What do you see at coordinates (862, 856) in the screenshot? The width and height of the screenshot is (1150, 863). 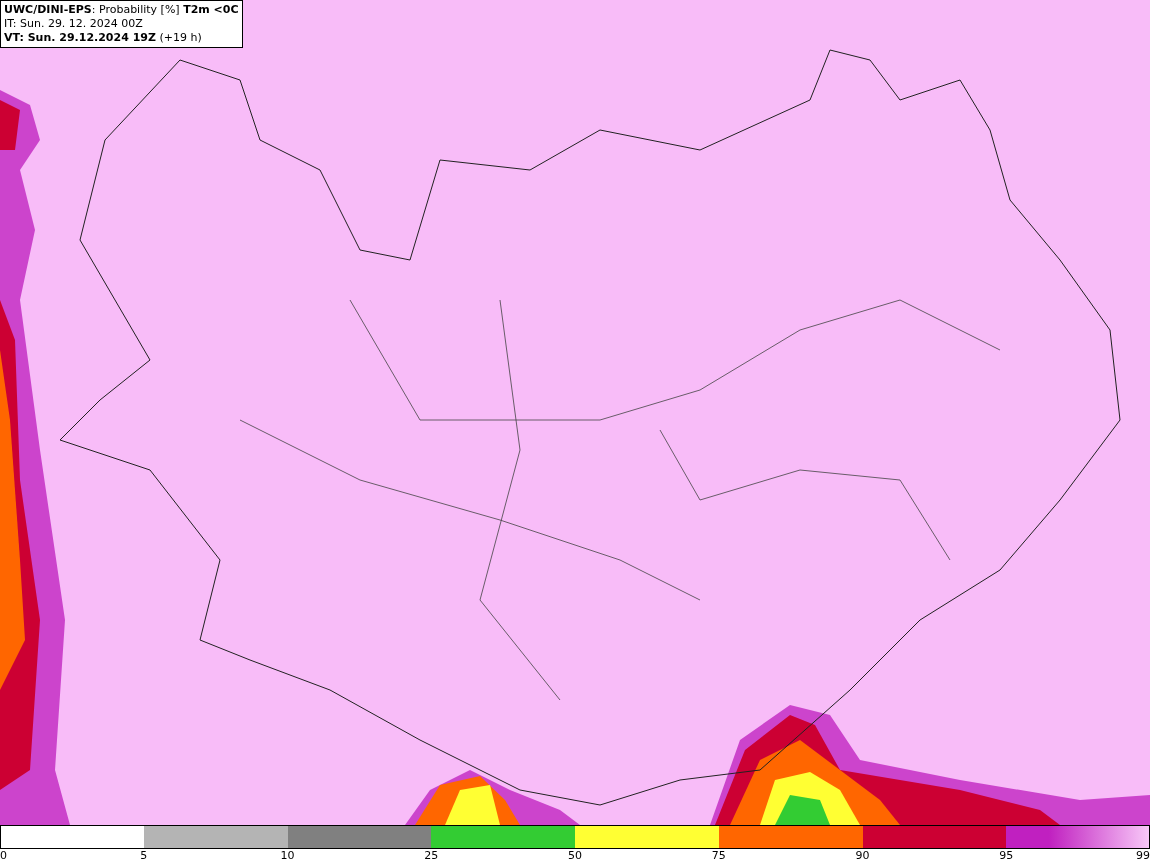 I see `scale-label: 90` at bounding box center [862, 856].